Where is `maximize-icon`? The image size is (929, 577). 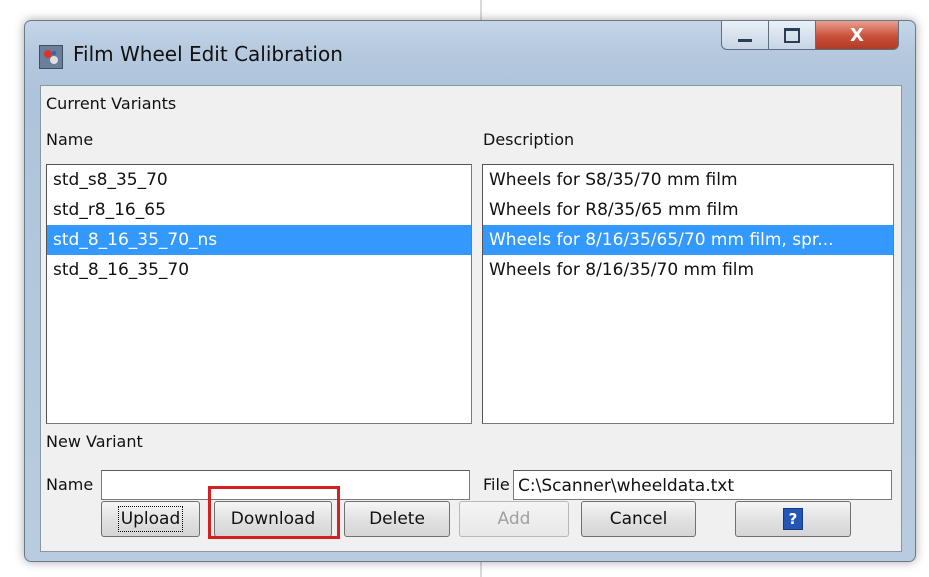
maximize-icon is located at coordinates (792, 35).